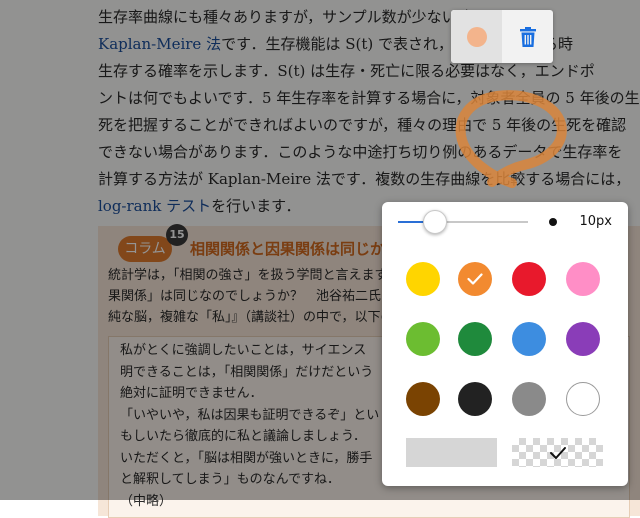 This screenshot has width=640, height=518. I want to click on stroke-width-slider, so click(463, 222).